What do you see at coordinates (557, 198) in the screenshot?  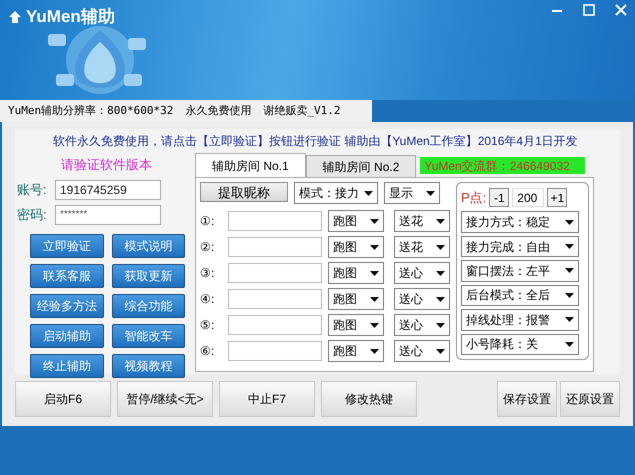 I see `increment-button: +1` at bounding box center [557, 198].